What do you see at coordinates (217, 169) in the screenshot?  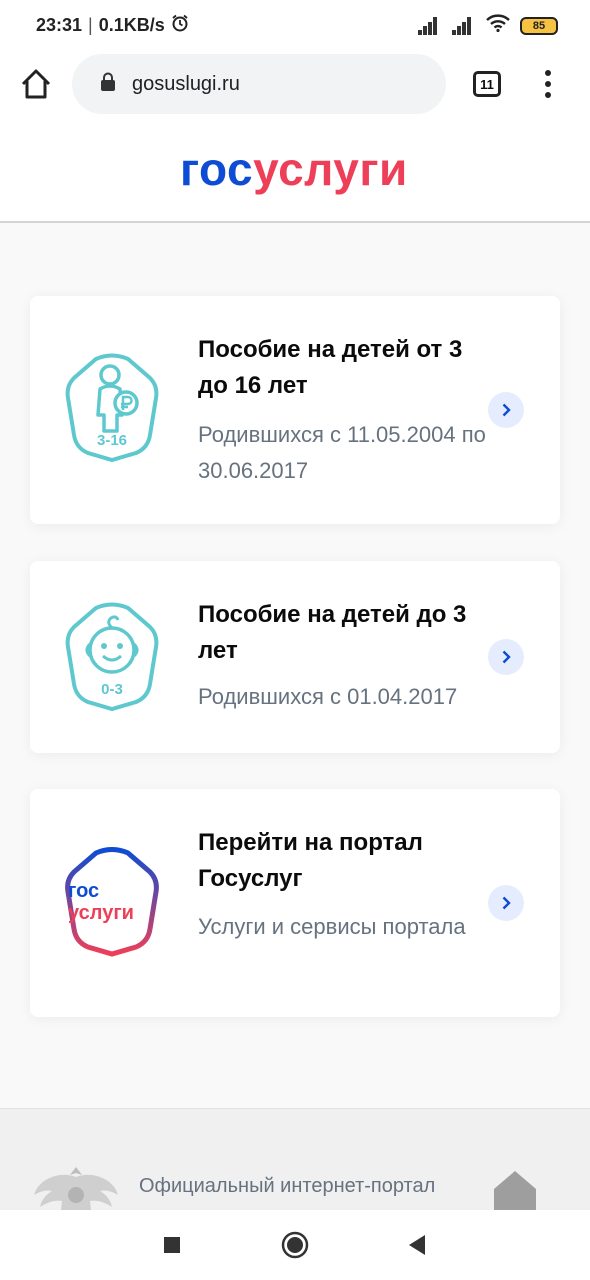 I see `logo-part-gos: гос` at bounding box center [217, 169].